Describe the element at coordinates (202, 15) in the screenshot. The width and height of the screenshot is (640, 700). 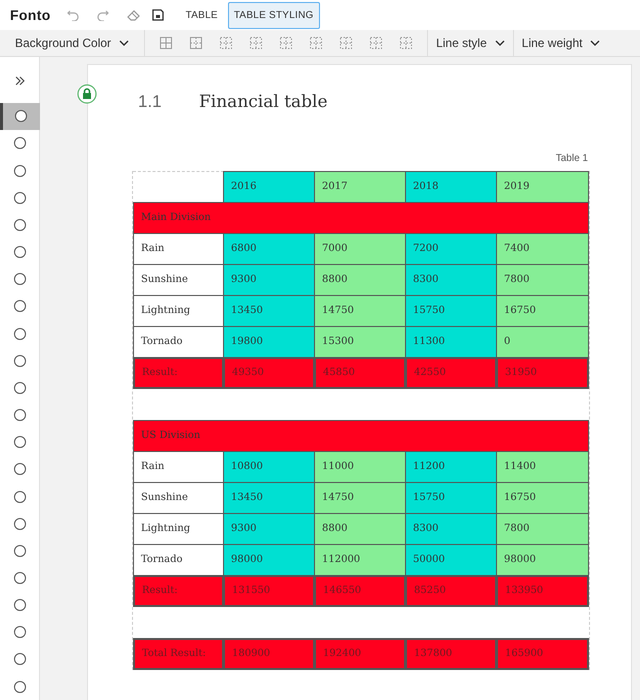
I see `tab: TABLE` at that location.